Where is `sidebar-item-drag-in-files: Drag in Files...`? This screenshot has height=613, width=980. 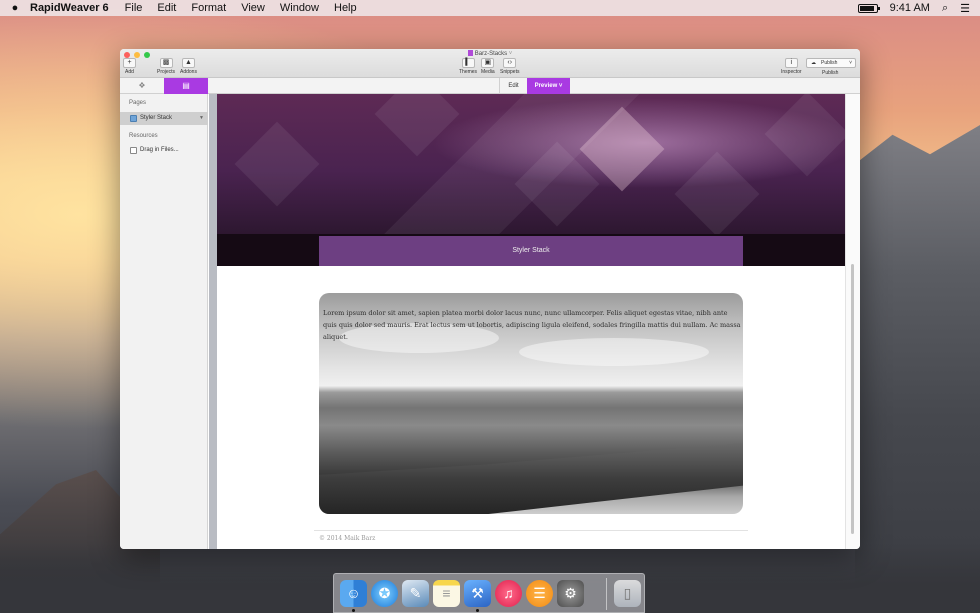 sidebar-item-drag-in-files: Drag in Files... is located at coordinates (164, 150).